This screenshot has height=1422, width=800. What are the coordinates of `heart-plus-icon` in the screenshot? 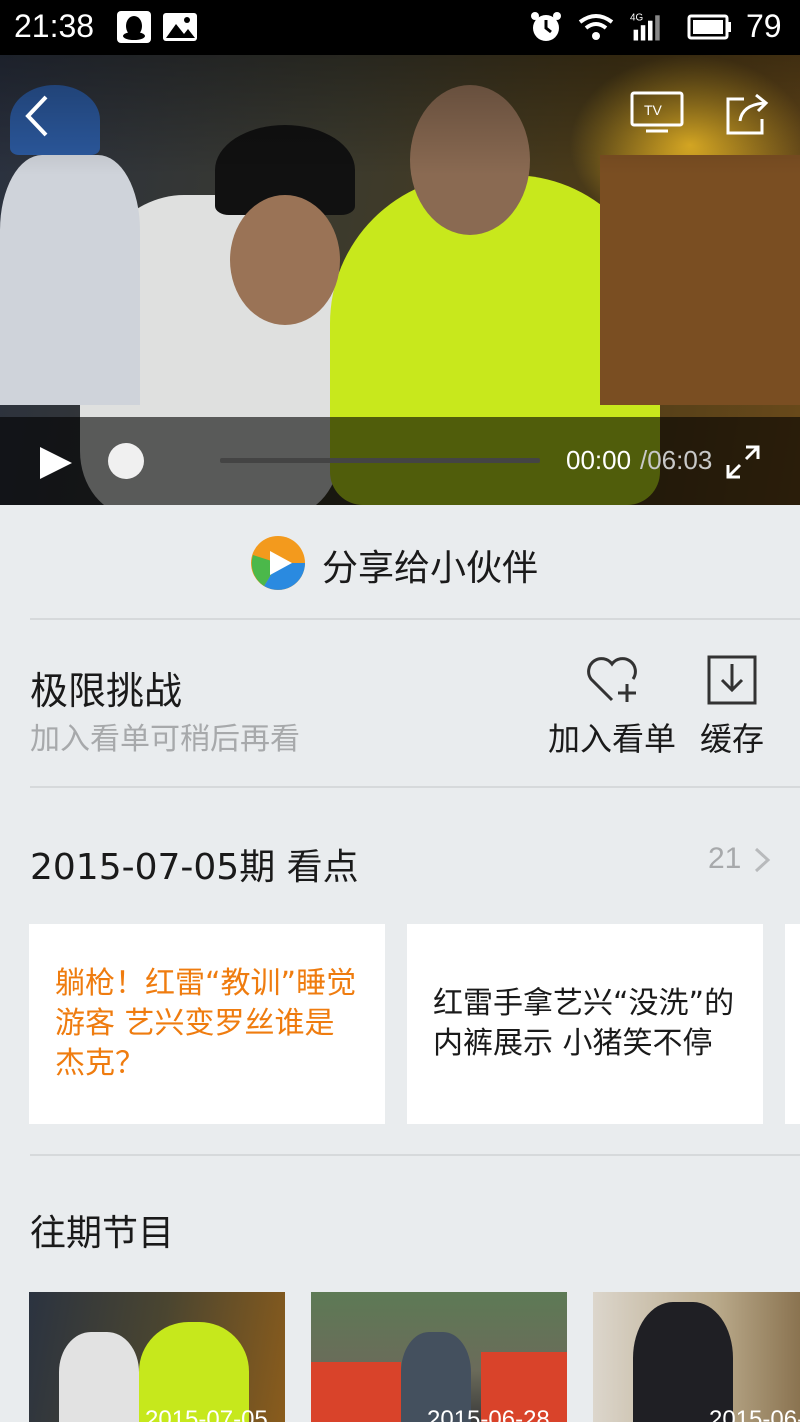 It's located at (612, 679).